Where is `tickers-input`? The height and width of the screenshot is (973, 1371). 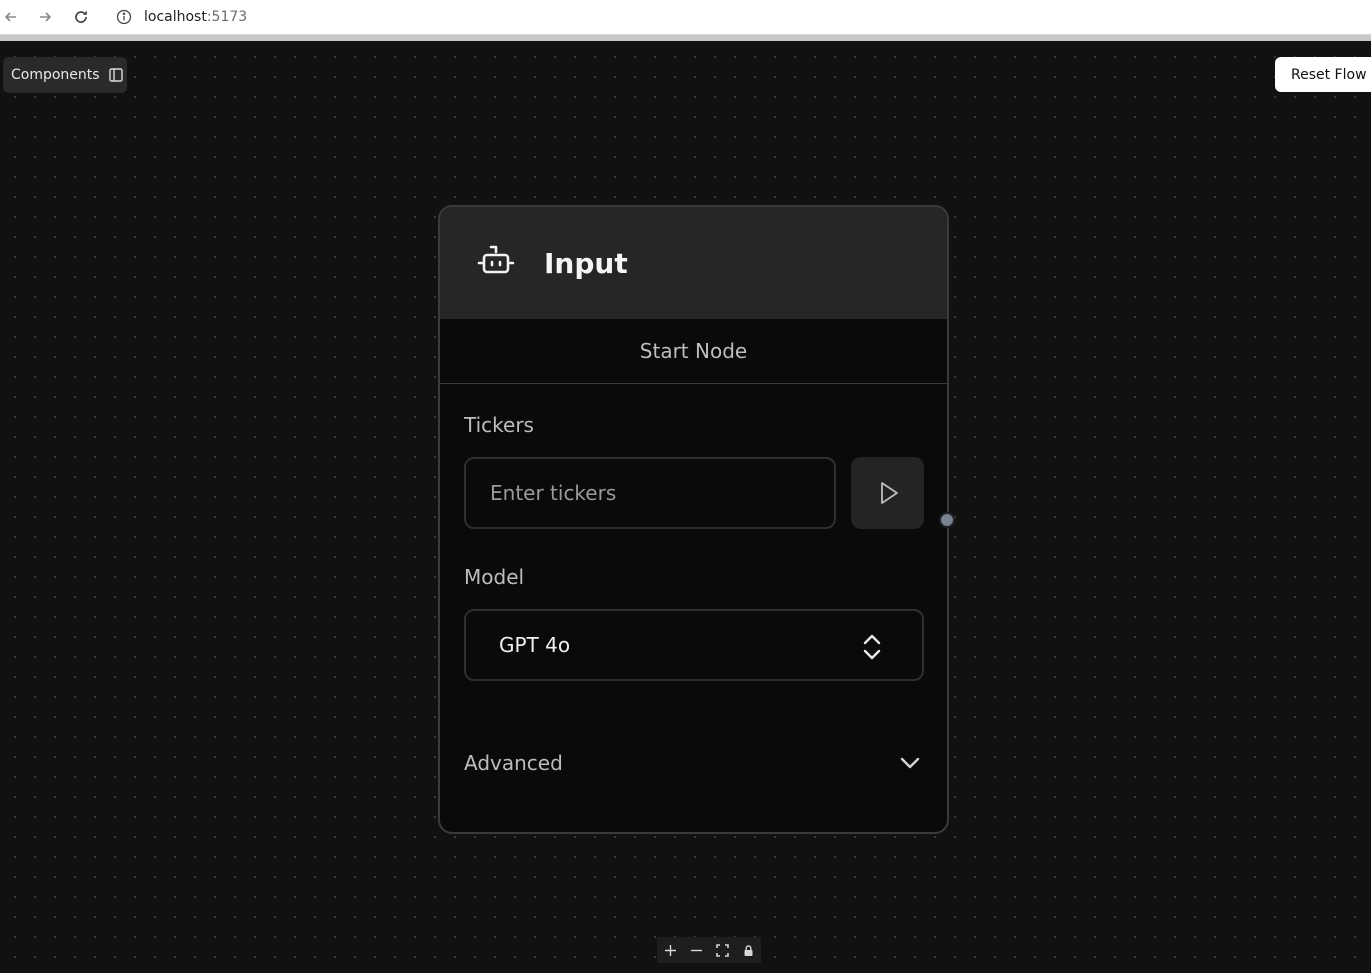
tickers-input is located at coordinates (650, 493).